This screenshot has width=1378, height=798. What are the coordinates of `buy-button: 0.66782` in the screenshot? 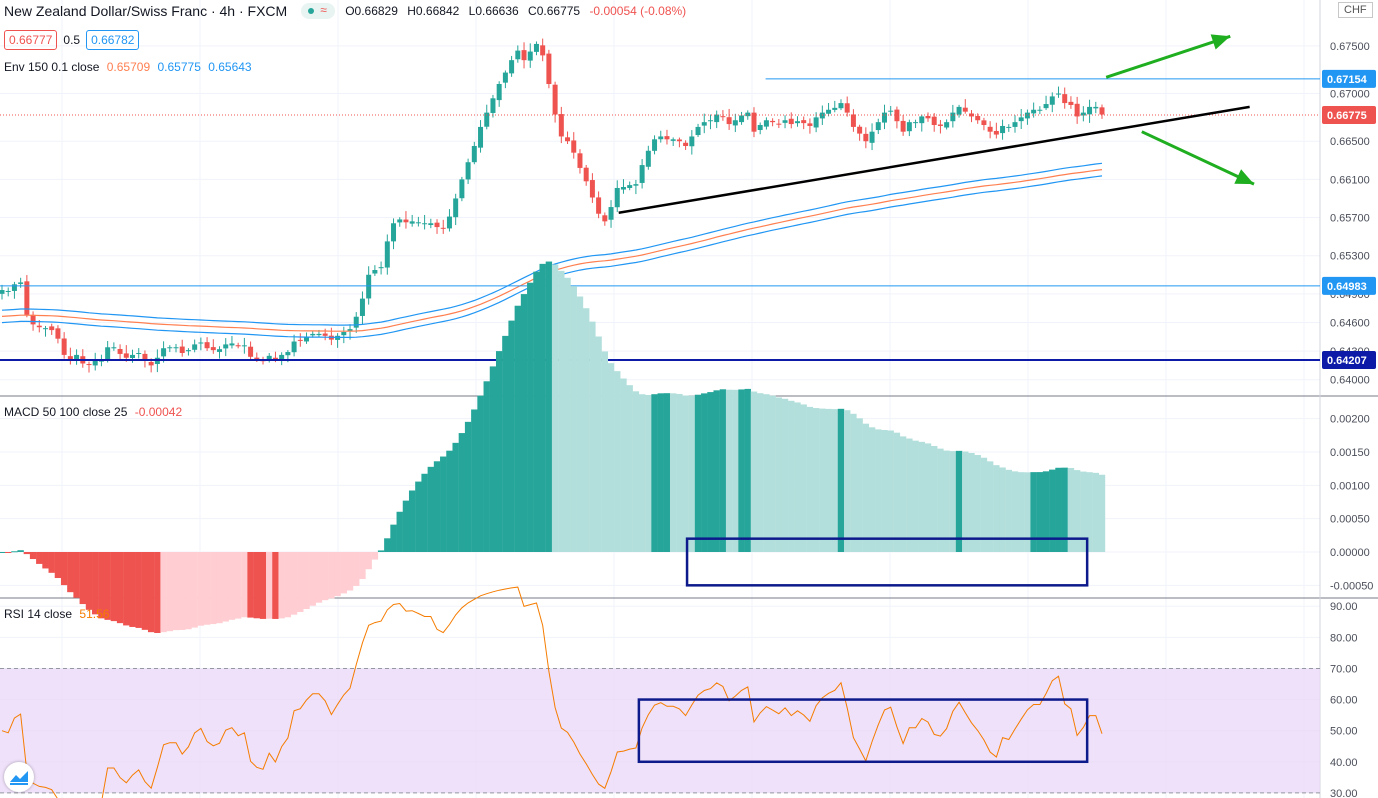 It's located at (113, 40).